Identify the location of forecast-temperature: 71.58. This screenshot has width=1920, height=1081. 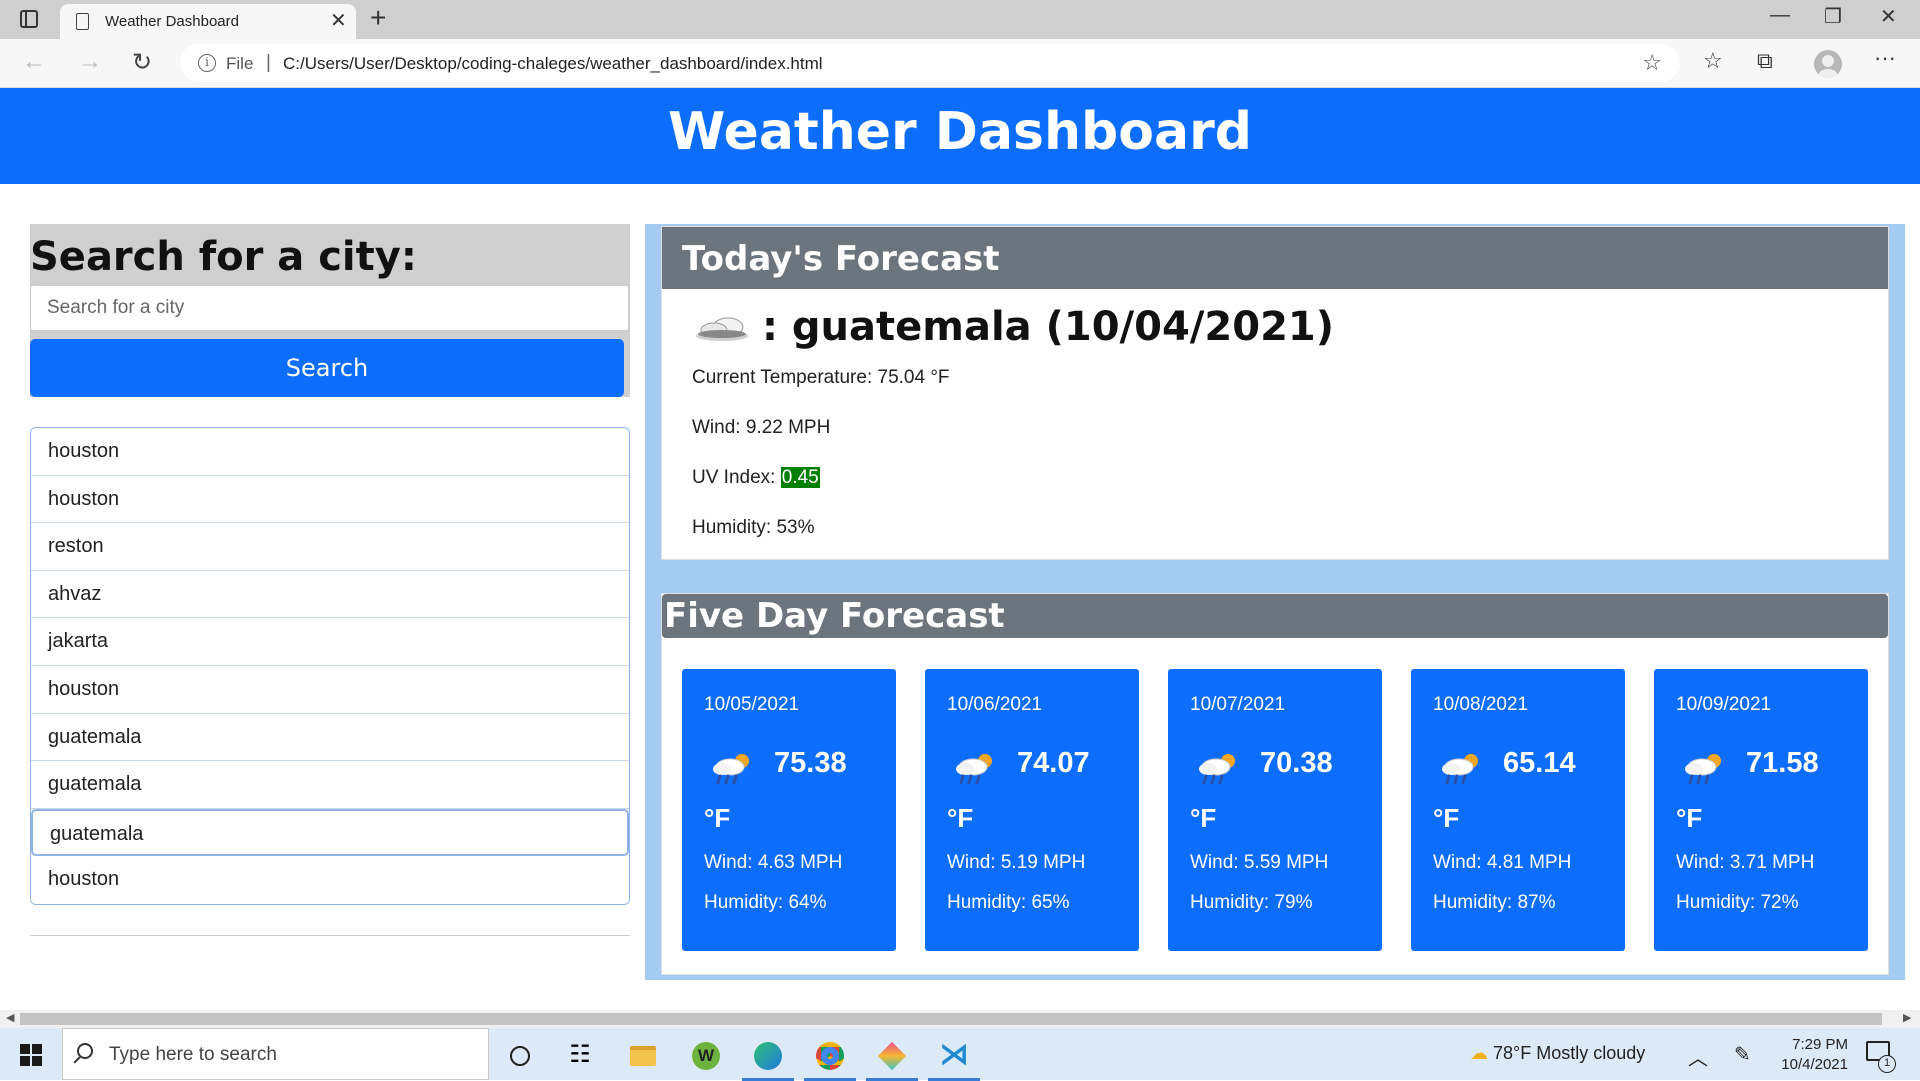
(1782, 763).